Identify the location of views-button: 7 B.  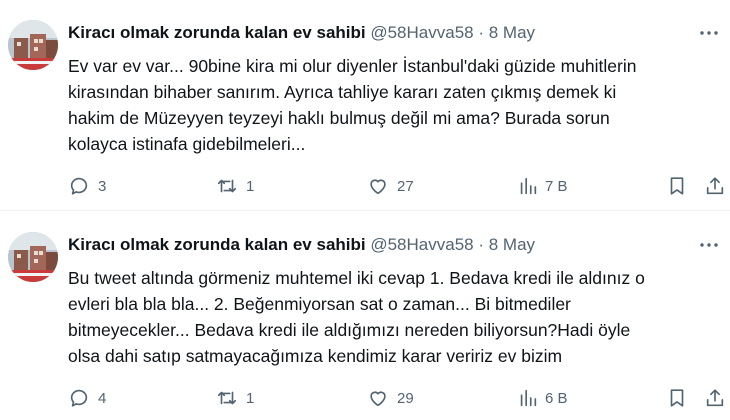
(542, 186).